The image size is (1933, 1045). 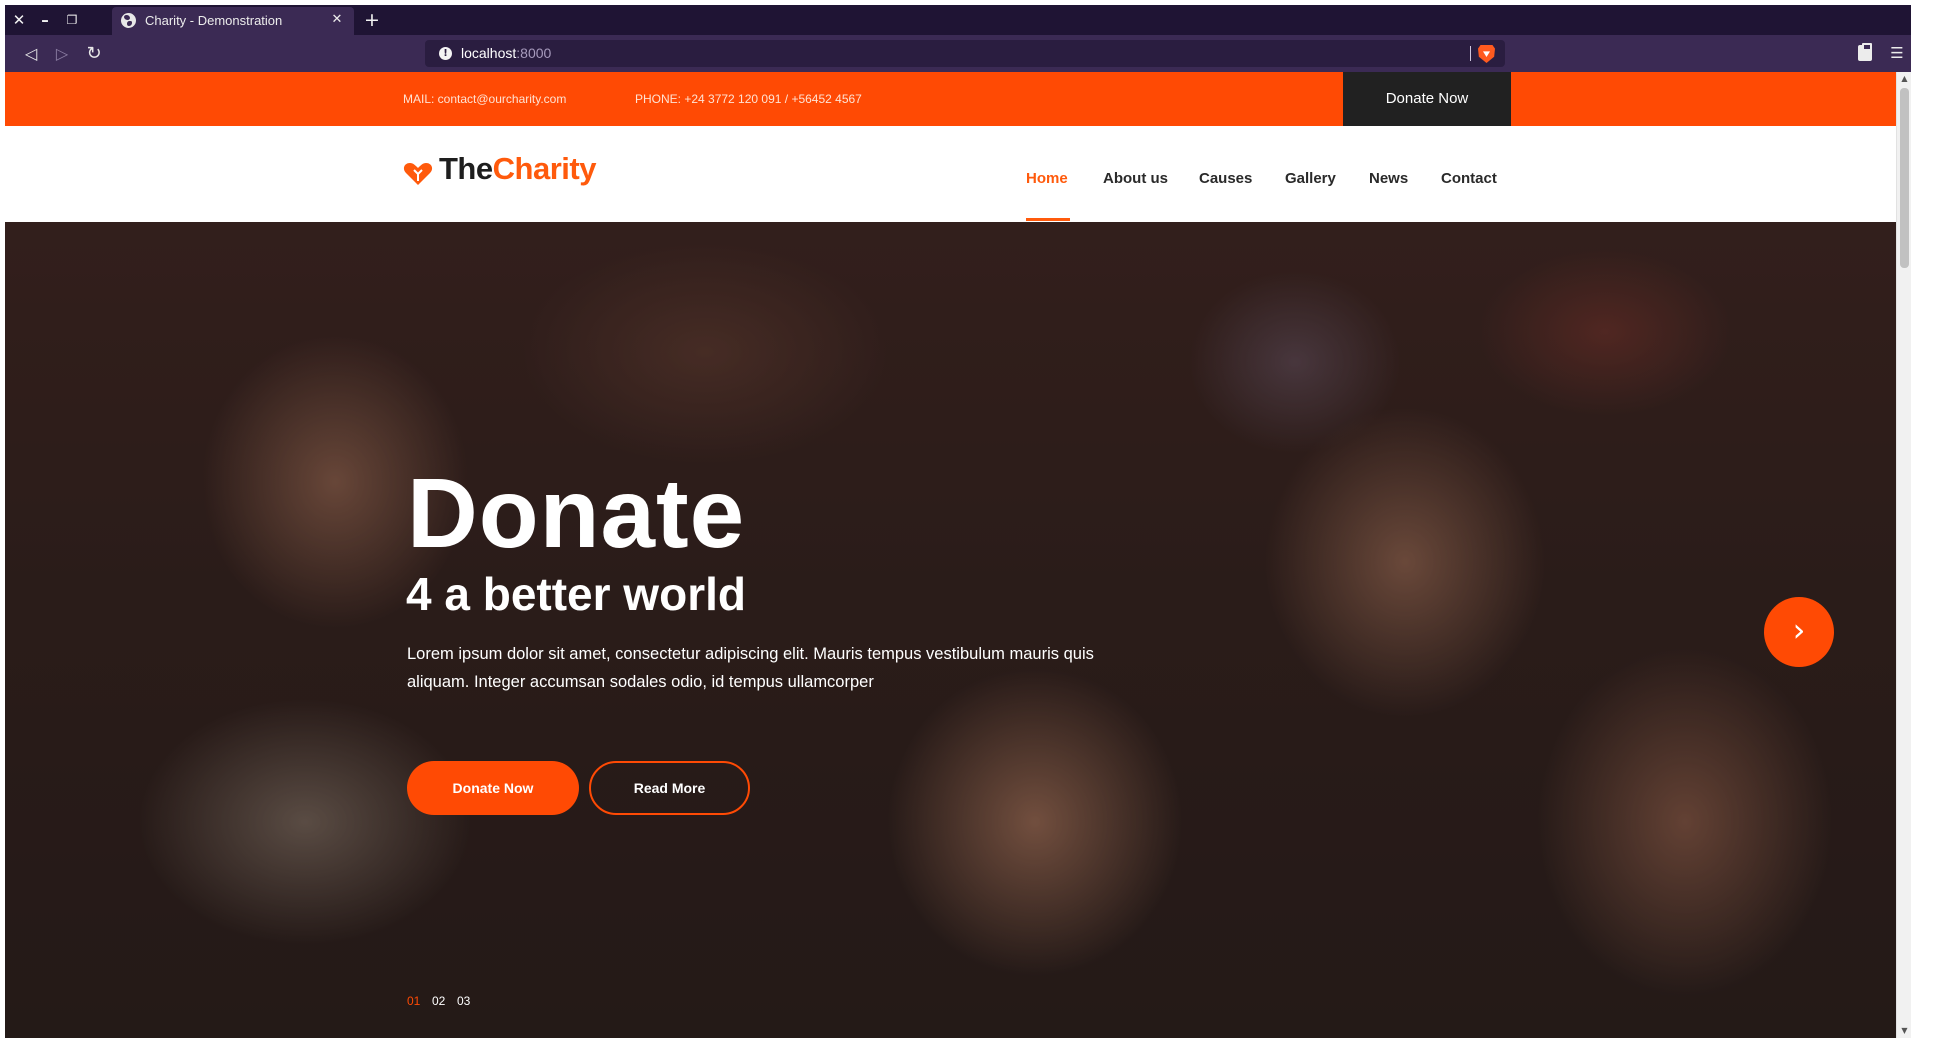 What do you see at coordinates (1469, 178) in the screenshot?
I see `nav-contact: Contact` at bounding box center [1469, 178].